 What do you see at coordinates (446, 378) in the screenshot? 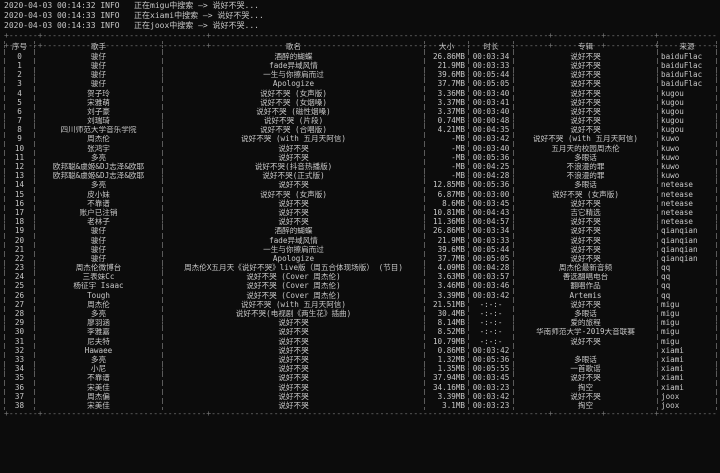
I see `cell-size: 37.94MB` at bounding box center [446, 378].